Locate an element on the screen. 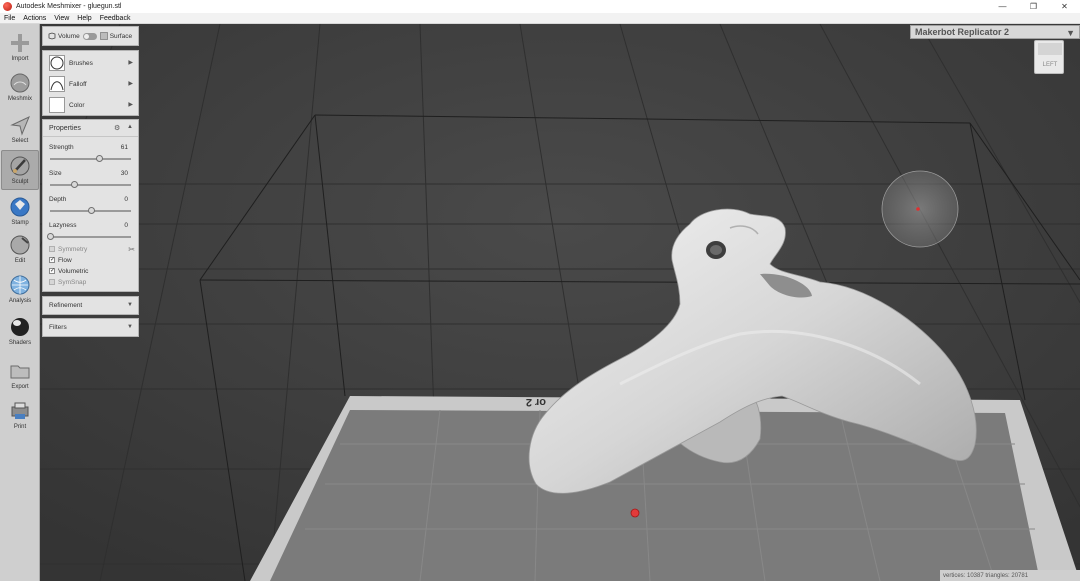 The width and height of the screenshot is (1080, 581). tool-print: Print is located at coordinates (20, 416).